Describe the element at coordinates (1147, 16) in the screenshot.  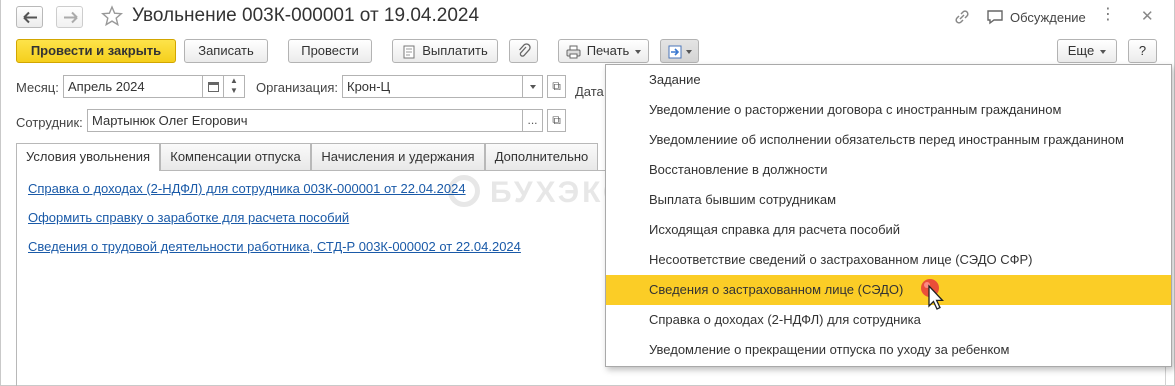
I see `close-icon: ✕` at that location.